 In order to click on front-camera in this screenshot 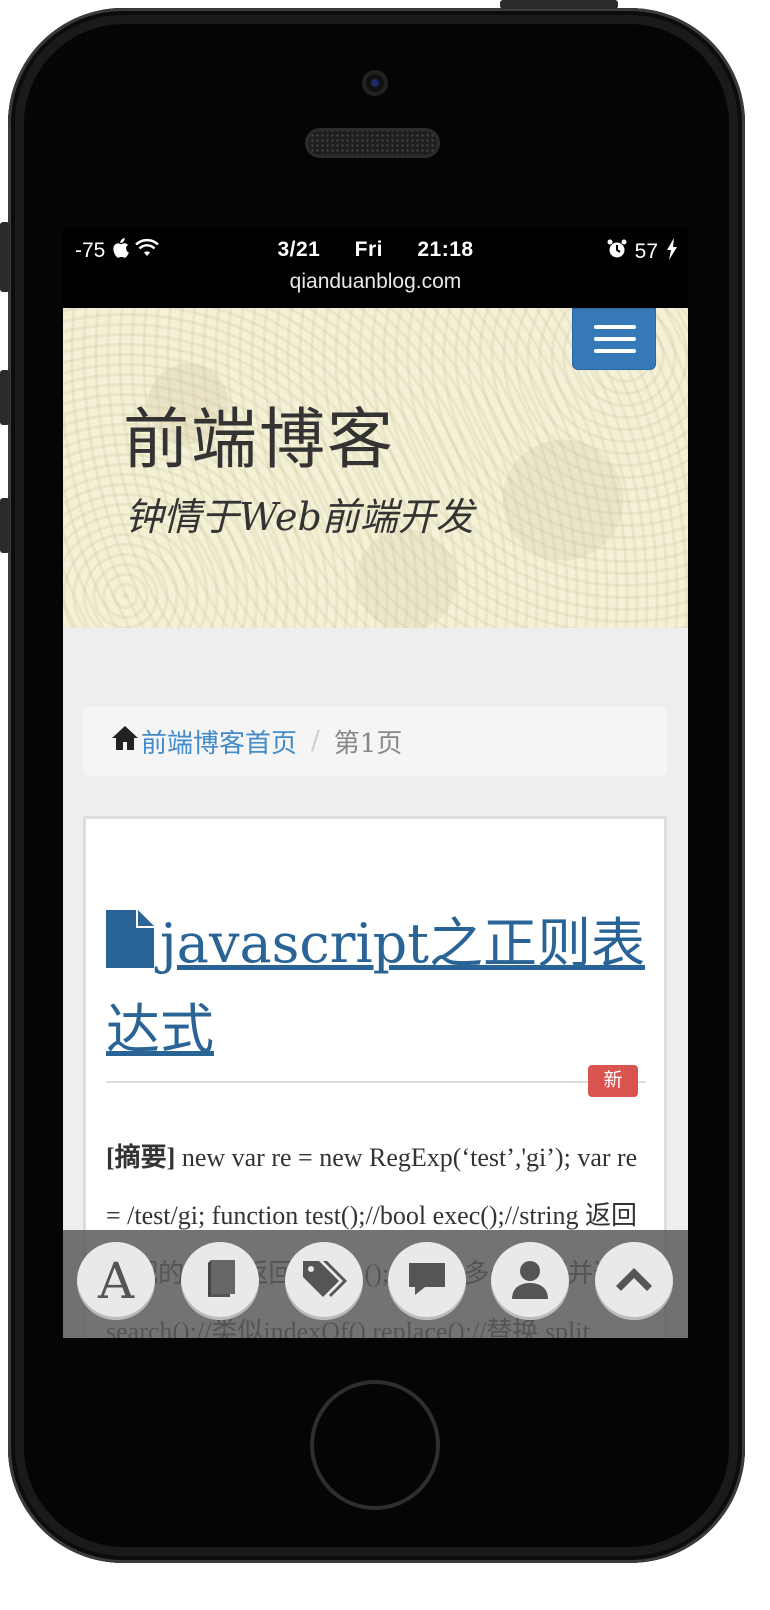, I will do `click(375, 83)`.